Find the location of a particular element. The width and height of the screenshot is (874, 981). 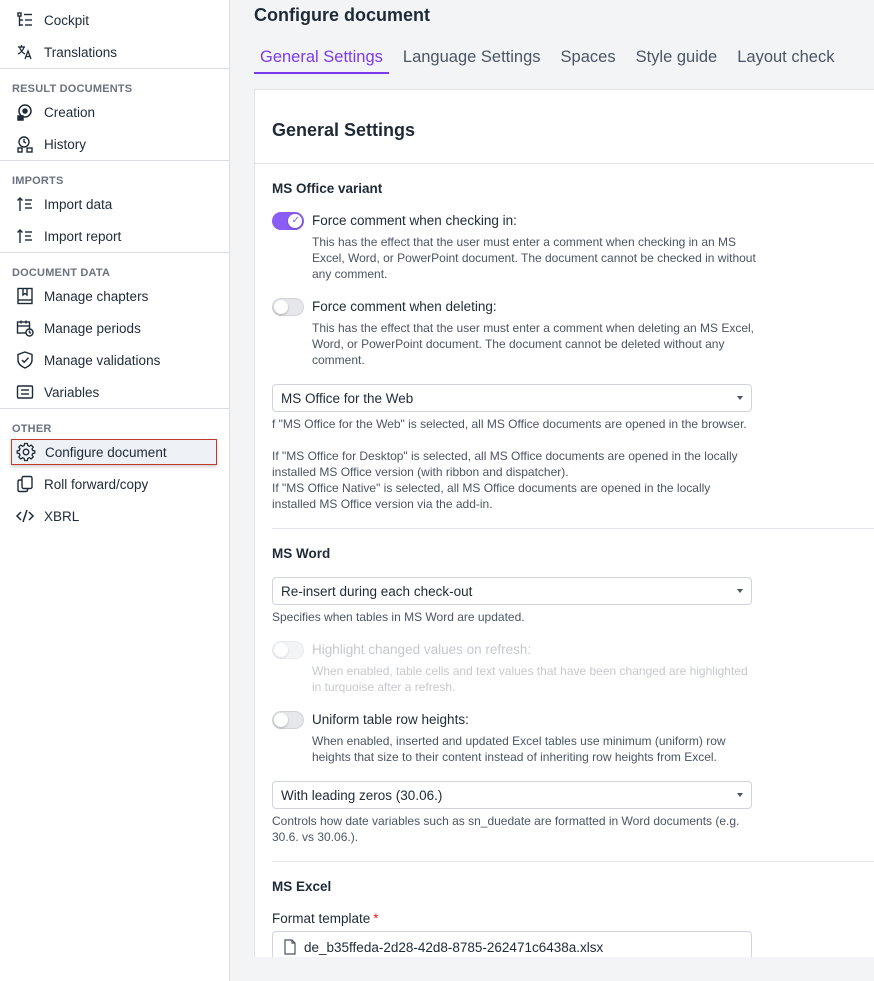

sidebar-item-translations: Translations is located at coordinates (65, 52).